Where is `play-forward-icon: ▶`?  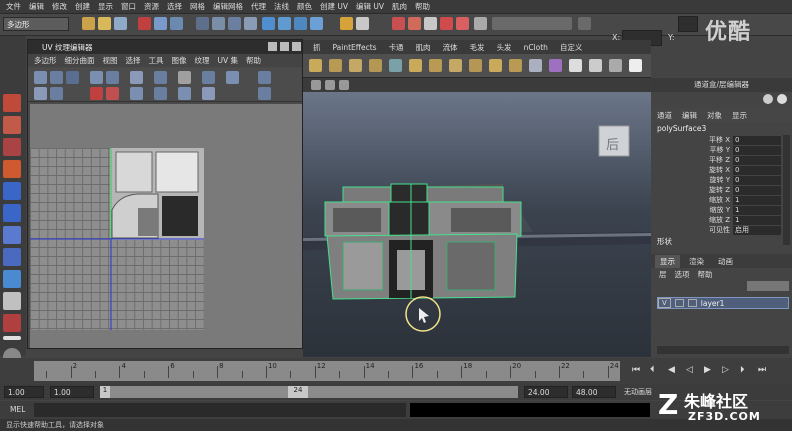
play-forward-icon: ▶ is located at coordinates (707, 370).